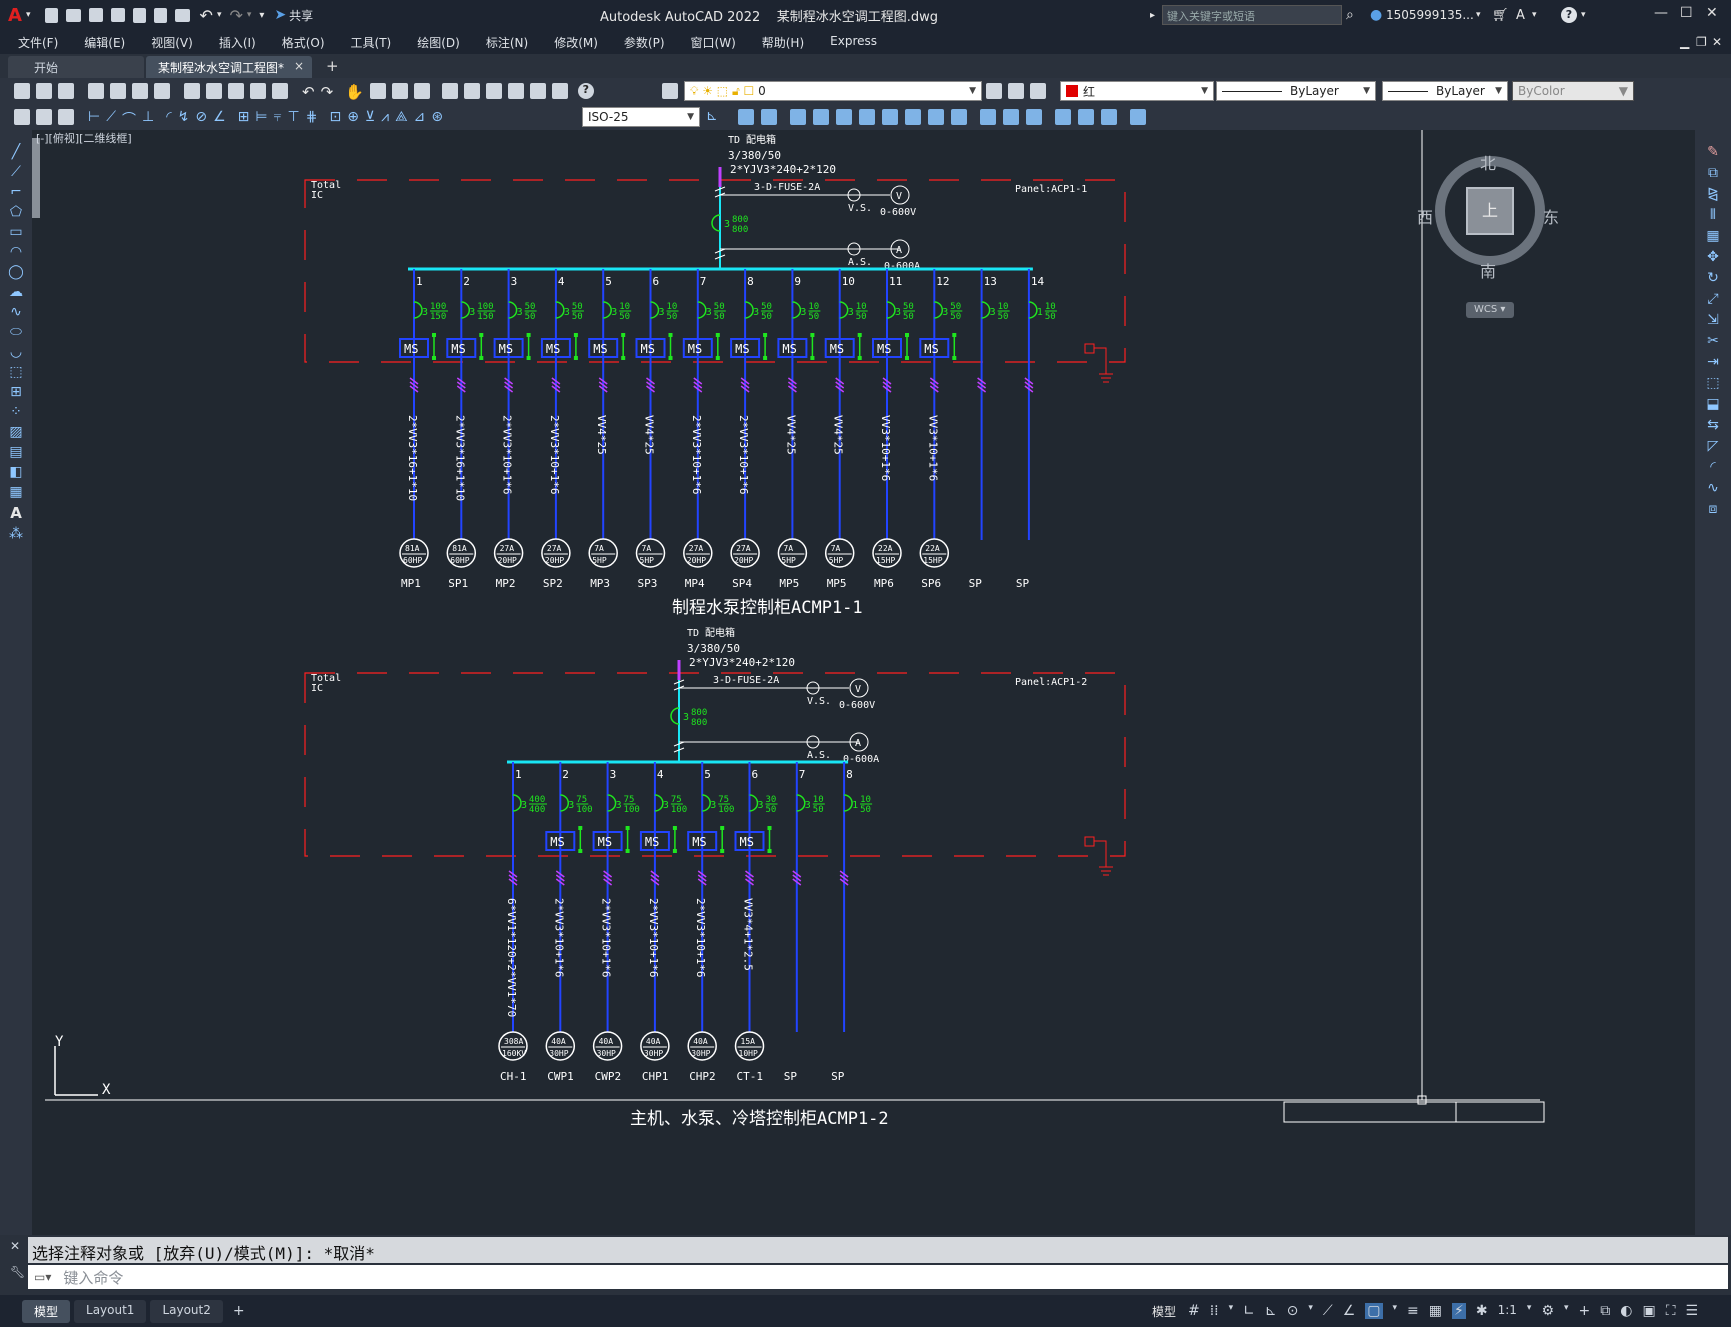  Describe the element at coordinates (16, 534) in the screenshot. I see `add-selected-icon: ⁂` at that location.